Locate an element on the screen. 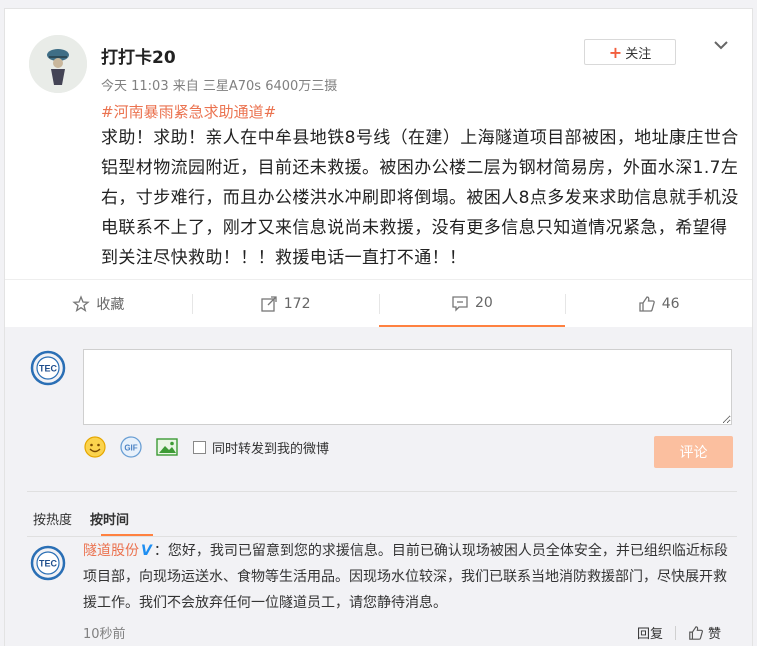  gif-icon: GIF is located at coordinates (131, 447).